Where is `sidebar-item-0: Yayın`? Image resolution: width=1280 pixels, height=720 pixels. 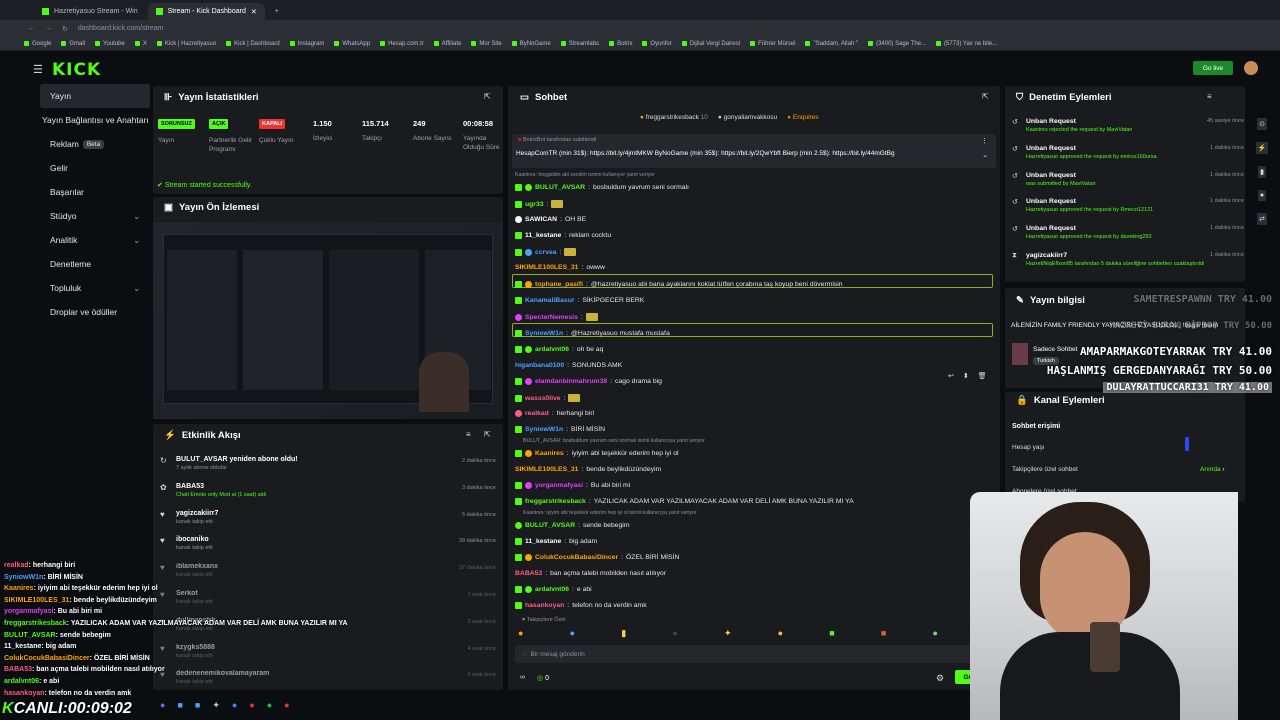
sidebar-item-0: Yayın is located at coordinates (95, 96).